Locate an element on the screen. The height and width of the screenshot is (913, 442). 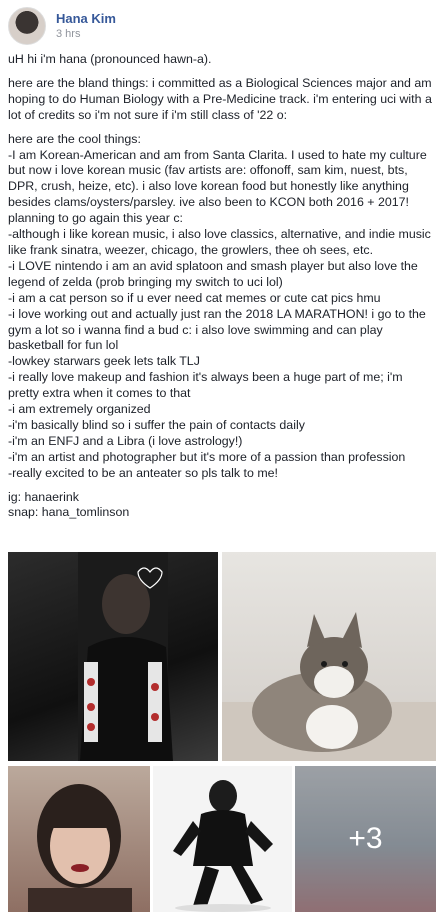
photo-cat is located at coordinates (329, 656).